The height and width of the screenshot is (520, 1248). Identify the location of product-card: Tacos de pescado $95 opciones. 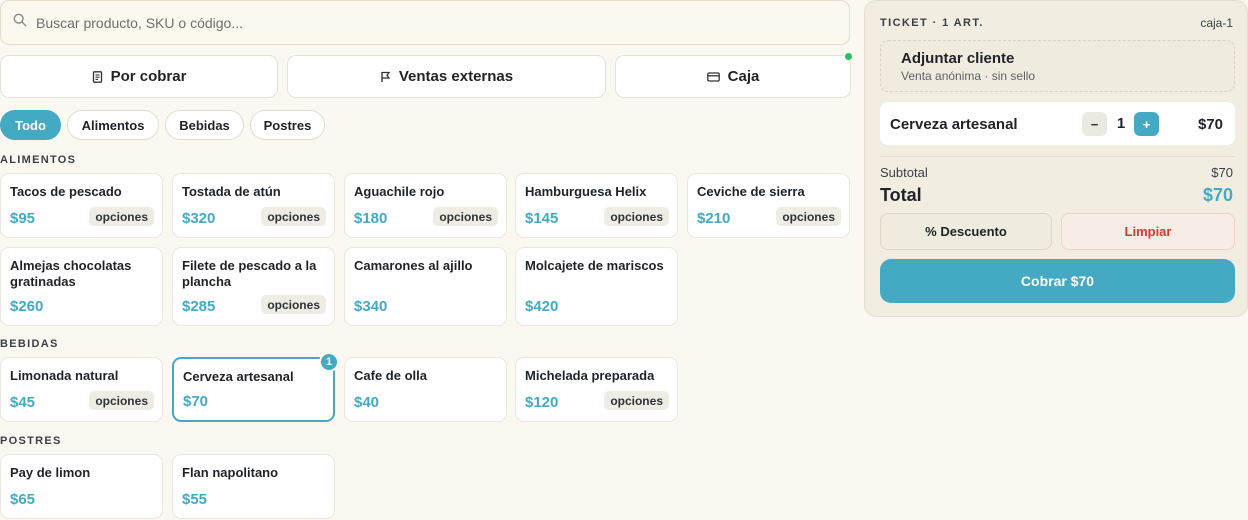
(81, 205).